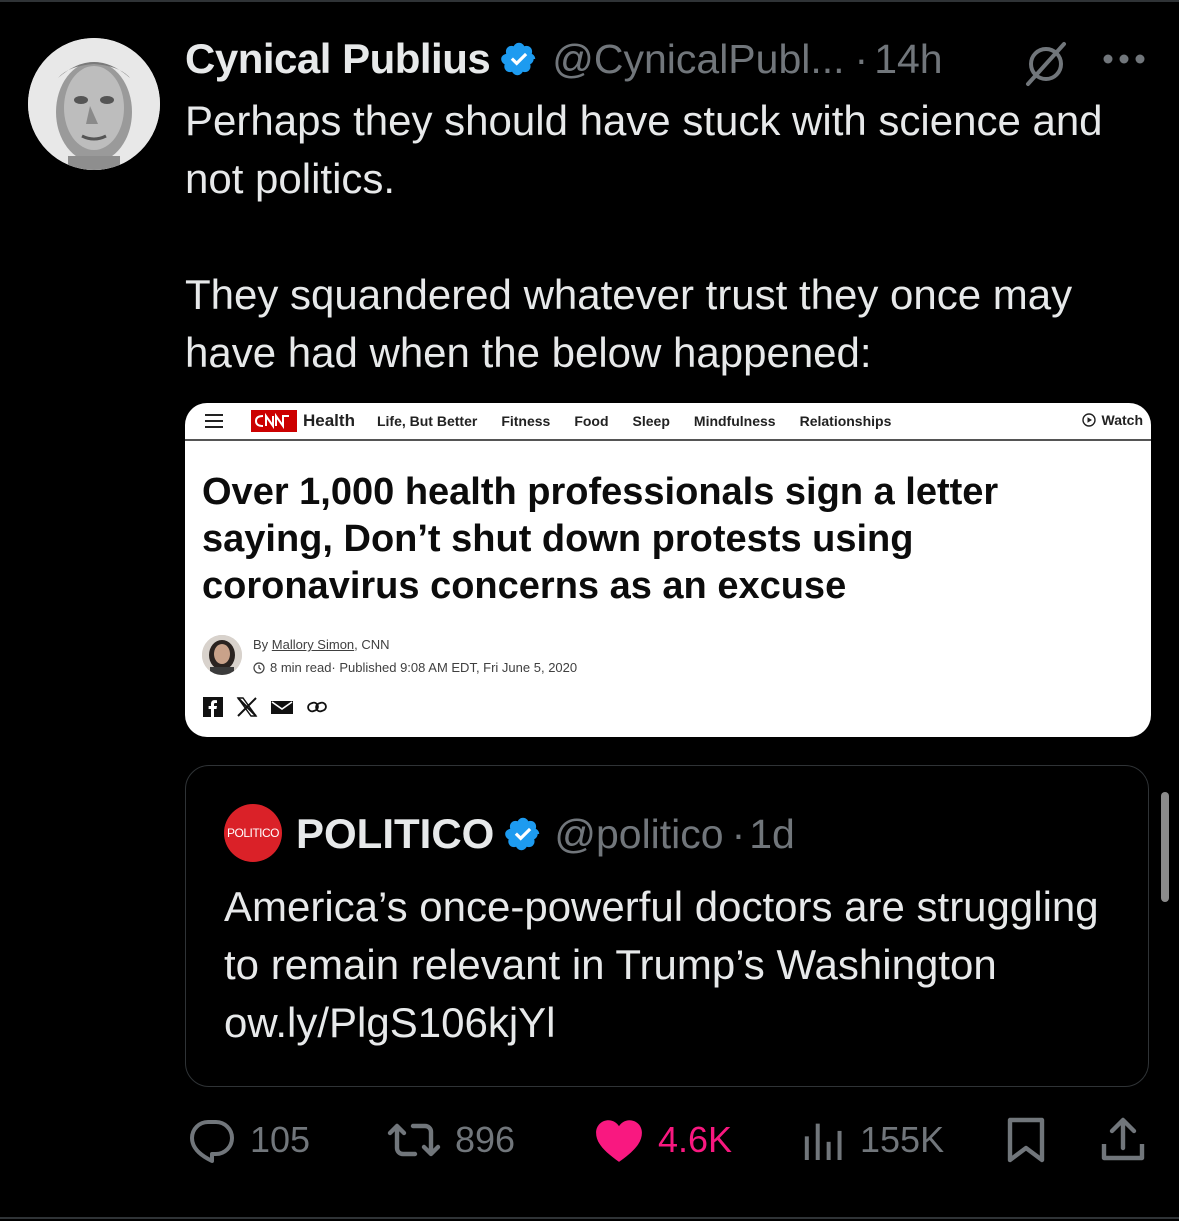 Image resolution: width=1179 pixels, height=1221 pixels. What do you see at coordinates (274, 421) in the screenshot?
I see `cnn-logo-icon` at bounding box center [274, 421].